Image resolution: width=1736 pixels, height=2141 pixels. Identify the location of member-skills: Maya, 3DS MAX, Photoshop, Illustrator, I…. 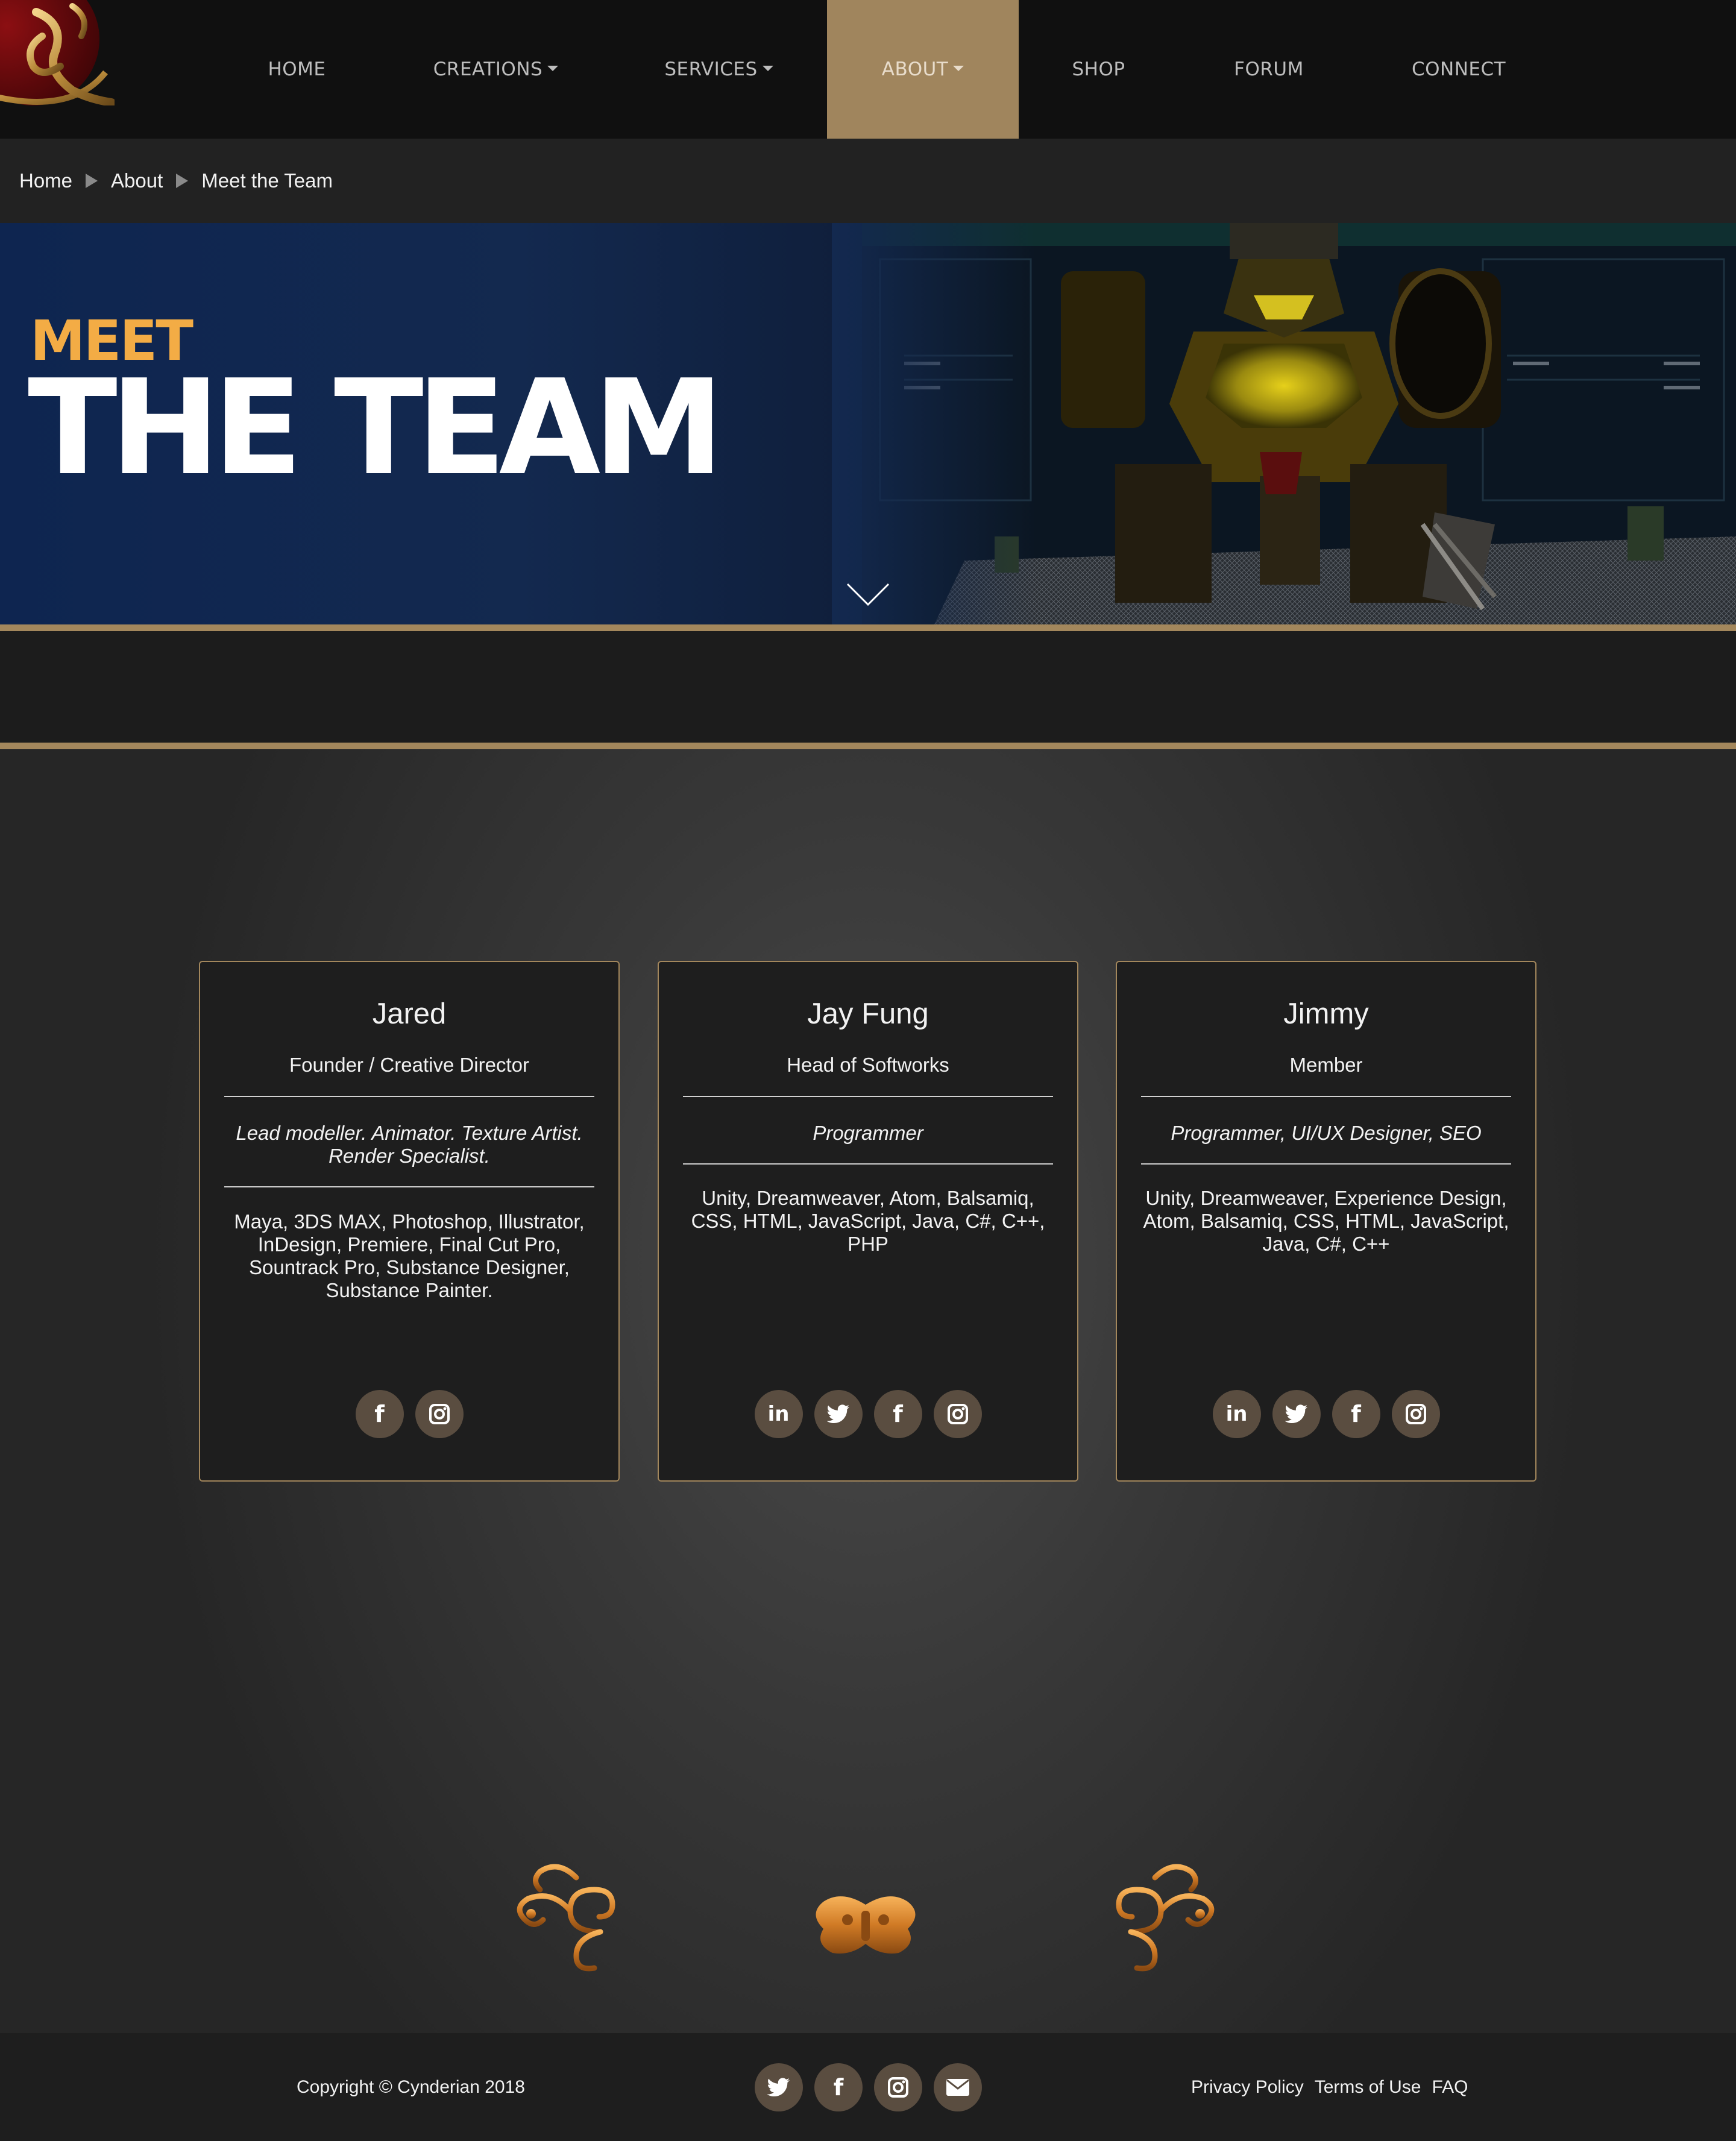
(409, 1255).